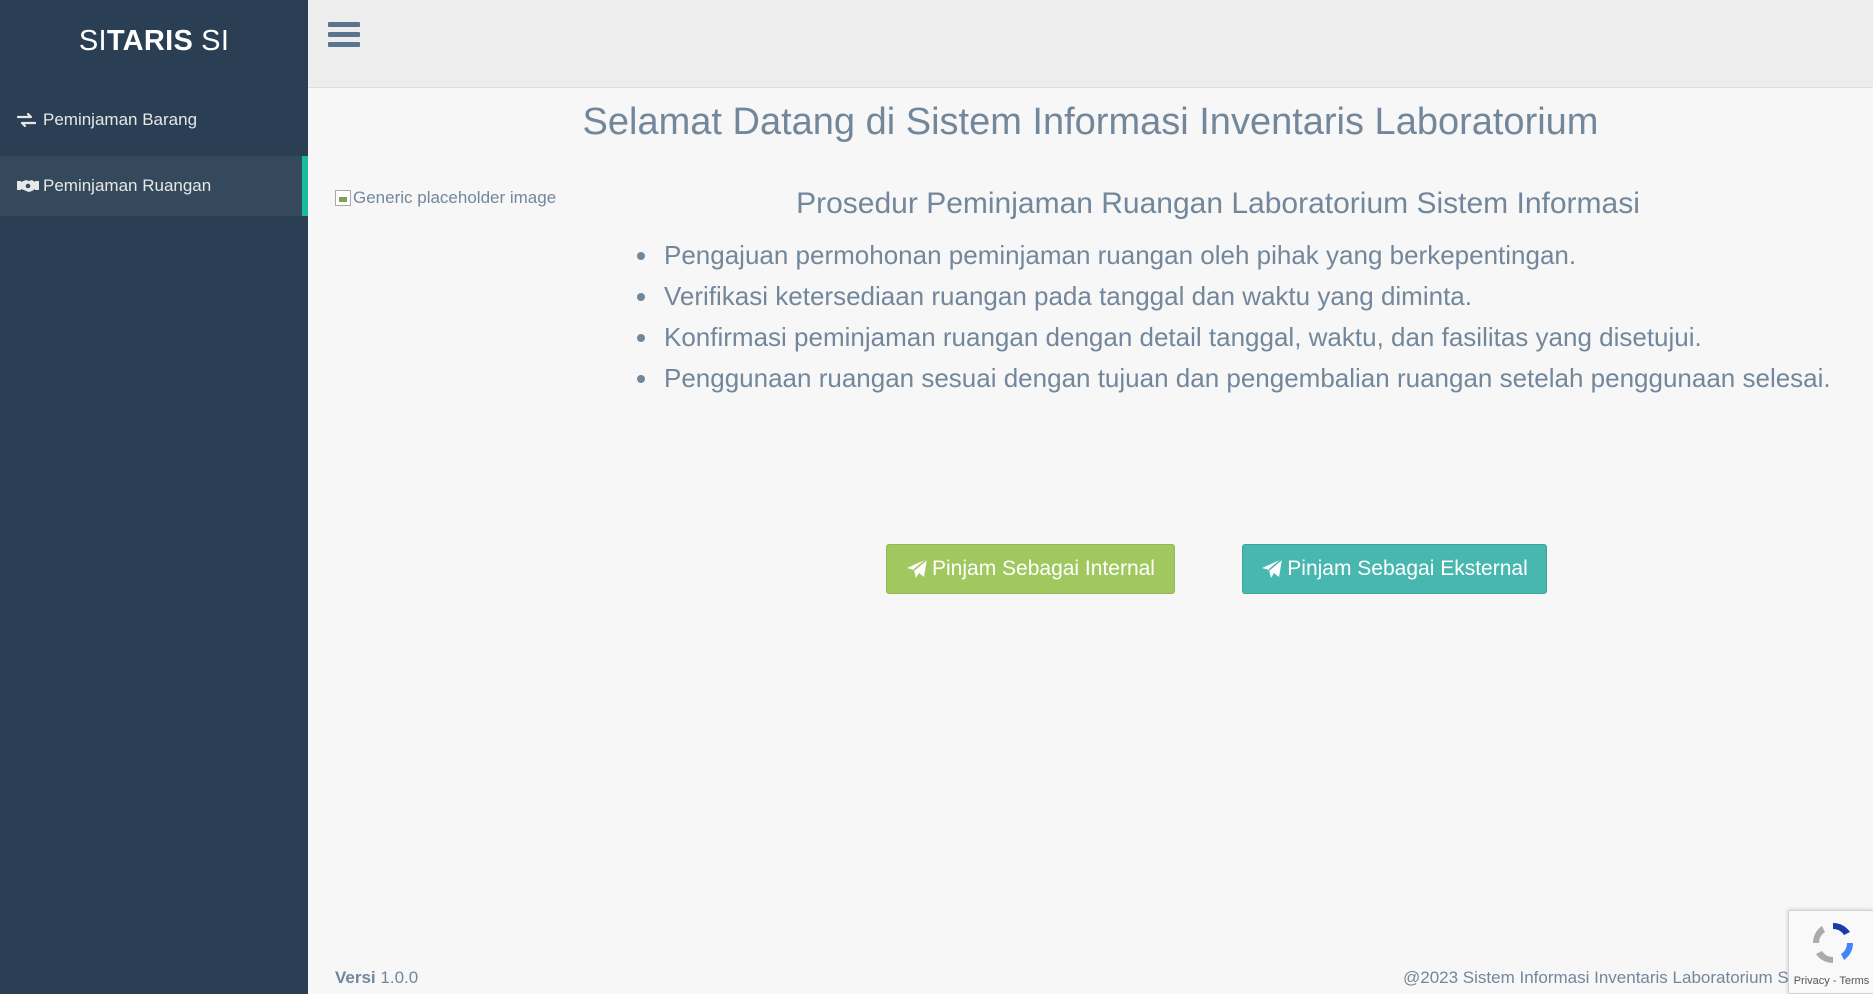  I want to click on top-navbar, so click(1090, 44).